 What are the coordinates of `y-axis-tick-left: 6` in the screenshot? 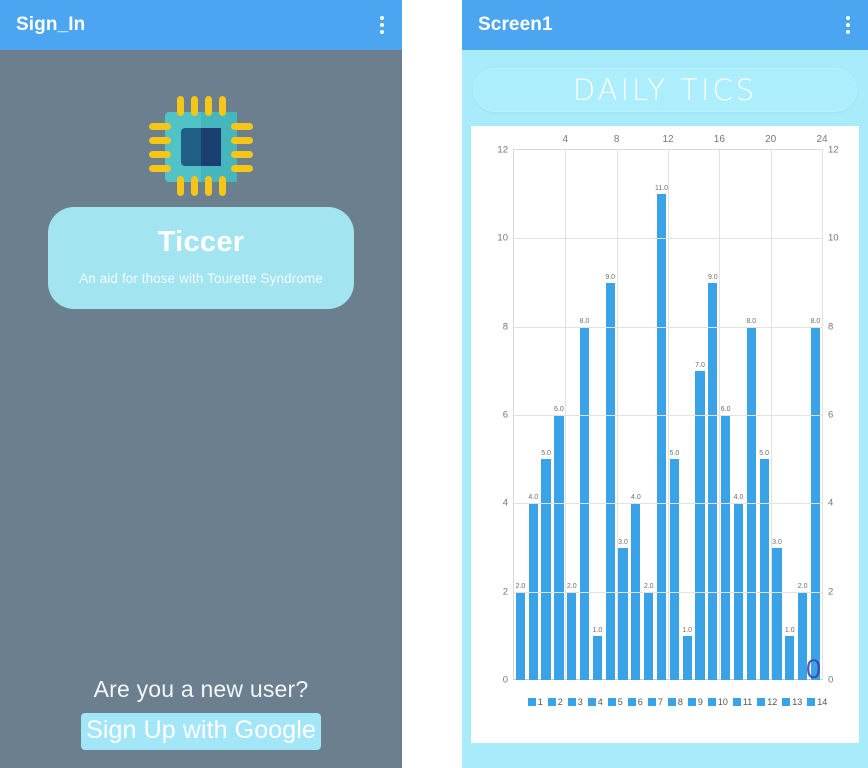 It's located at (505, 415).